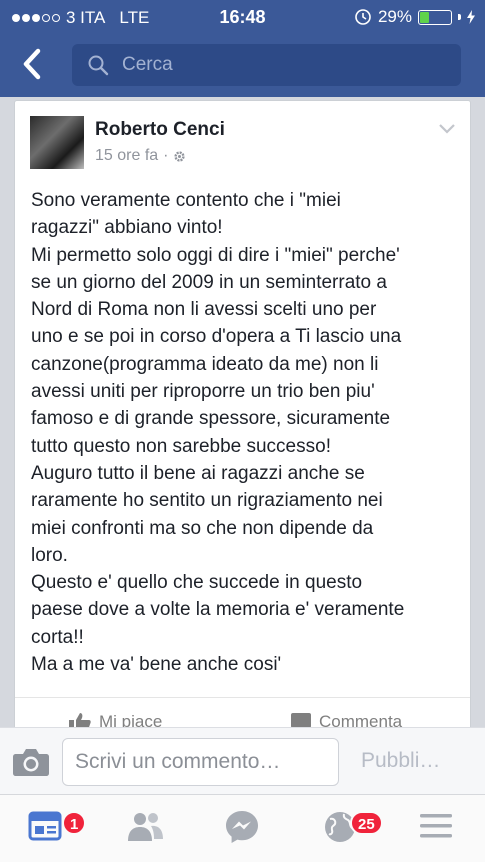 The height and width of the screenshot is (862, 485). What do you see at coordinates (160, 130) in the screenshot?
I see `post-author: Roberto Cenci` at bounding box center [160, 130].